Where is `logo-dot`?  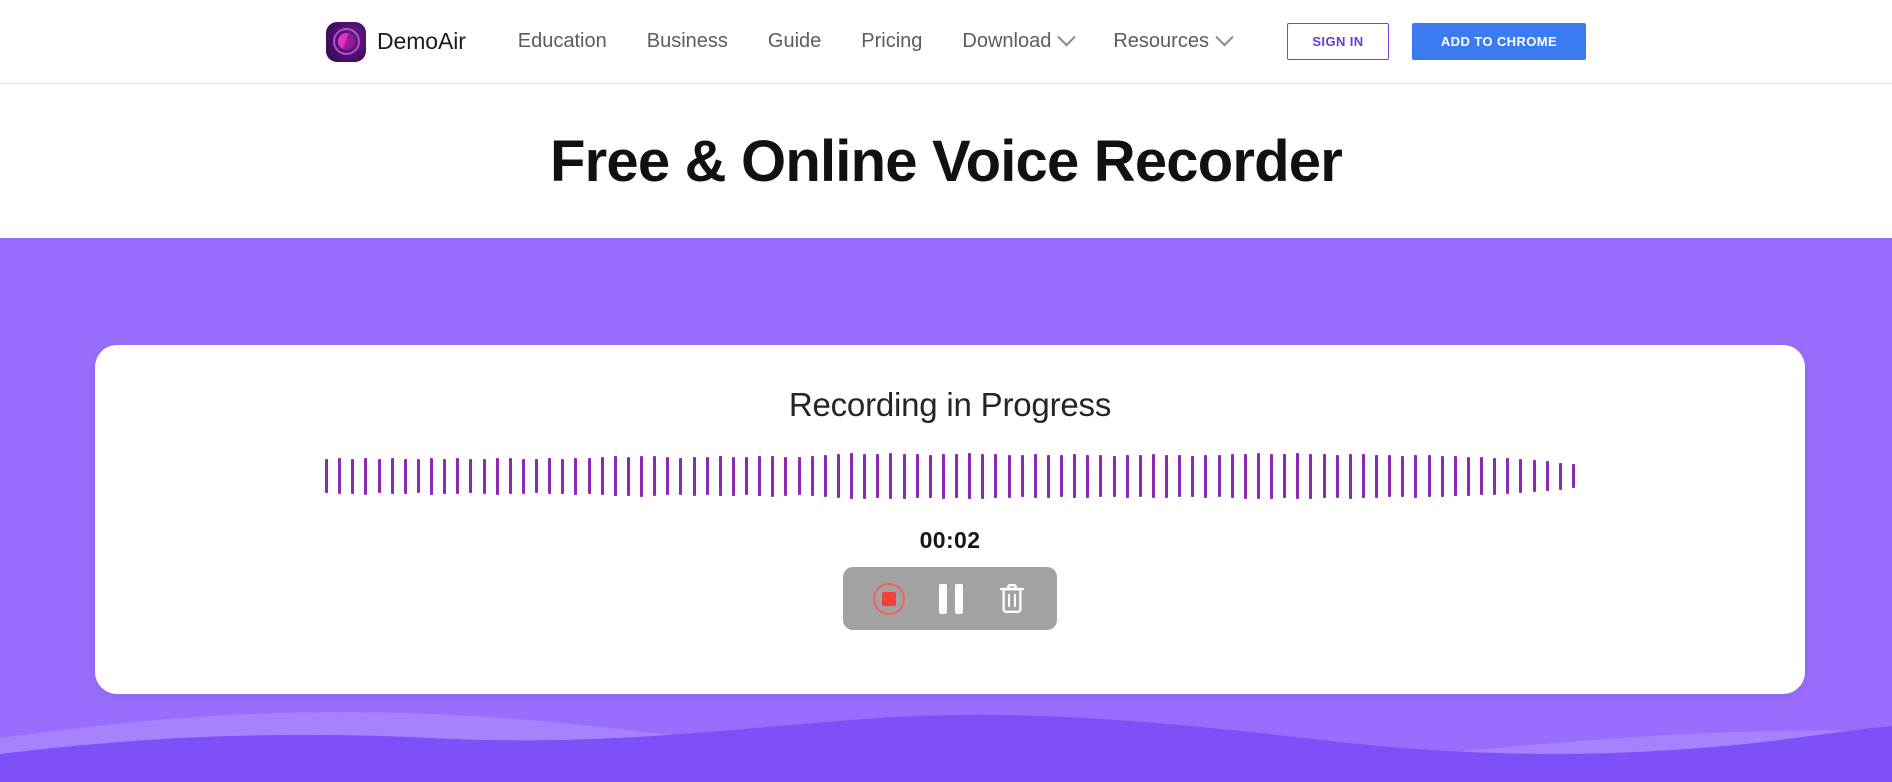
logo-dot is located at coordinates (346, 41).